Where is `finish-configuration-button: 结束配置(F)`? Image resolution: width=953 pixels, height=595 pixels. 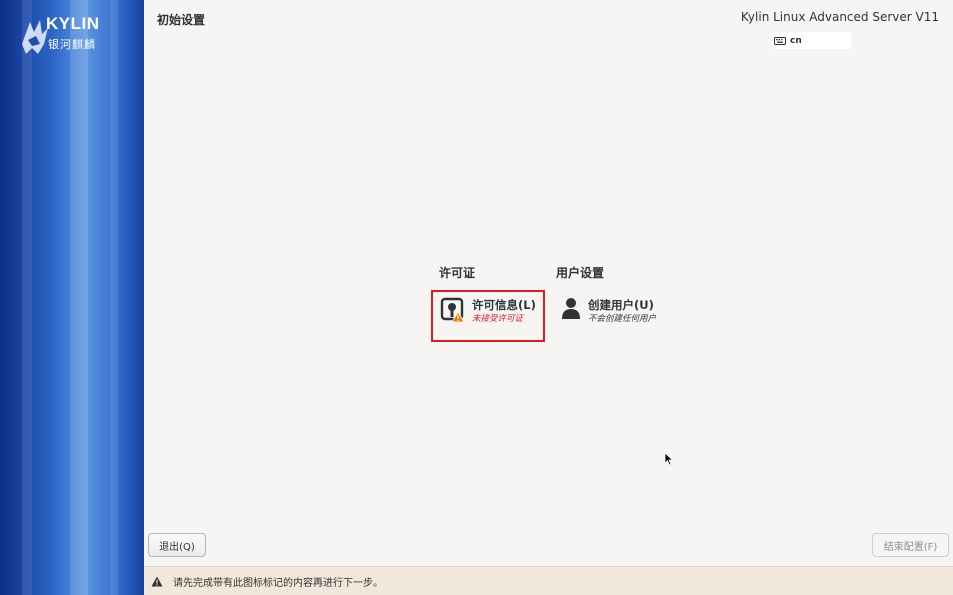
finish-configuration-button: 结束配置(F) is located at coordinates (910, 545).